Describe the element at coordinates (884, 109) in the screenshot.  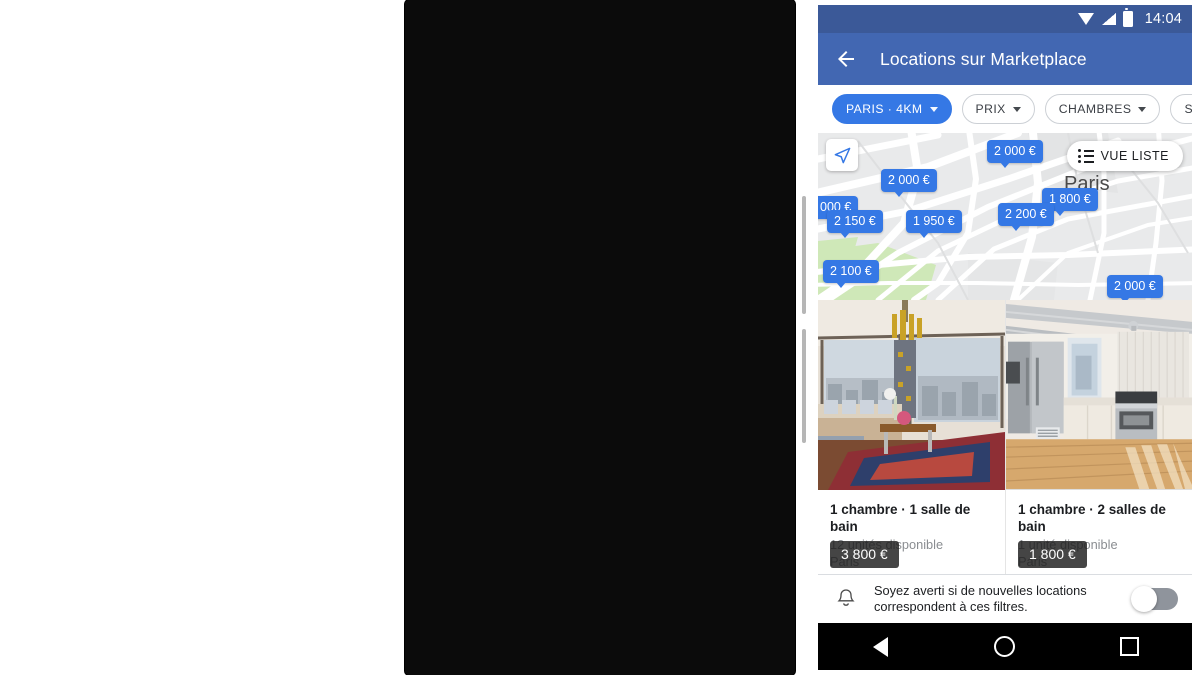
I see `filter-chip-label: PARIS · 4KM` at that location.